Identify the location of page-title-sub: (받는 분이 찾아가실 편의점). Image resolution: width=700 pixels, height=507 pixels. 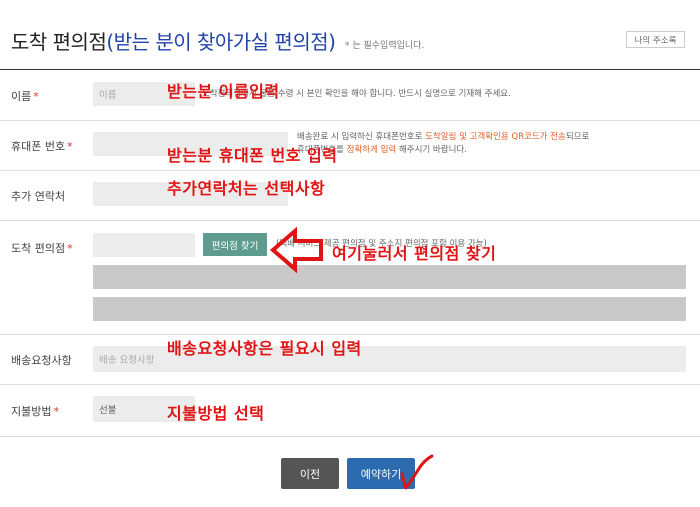
(221, 42).